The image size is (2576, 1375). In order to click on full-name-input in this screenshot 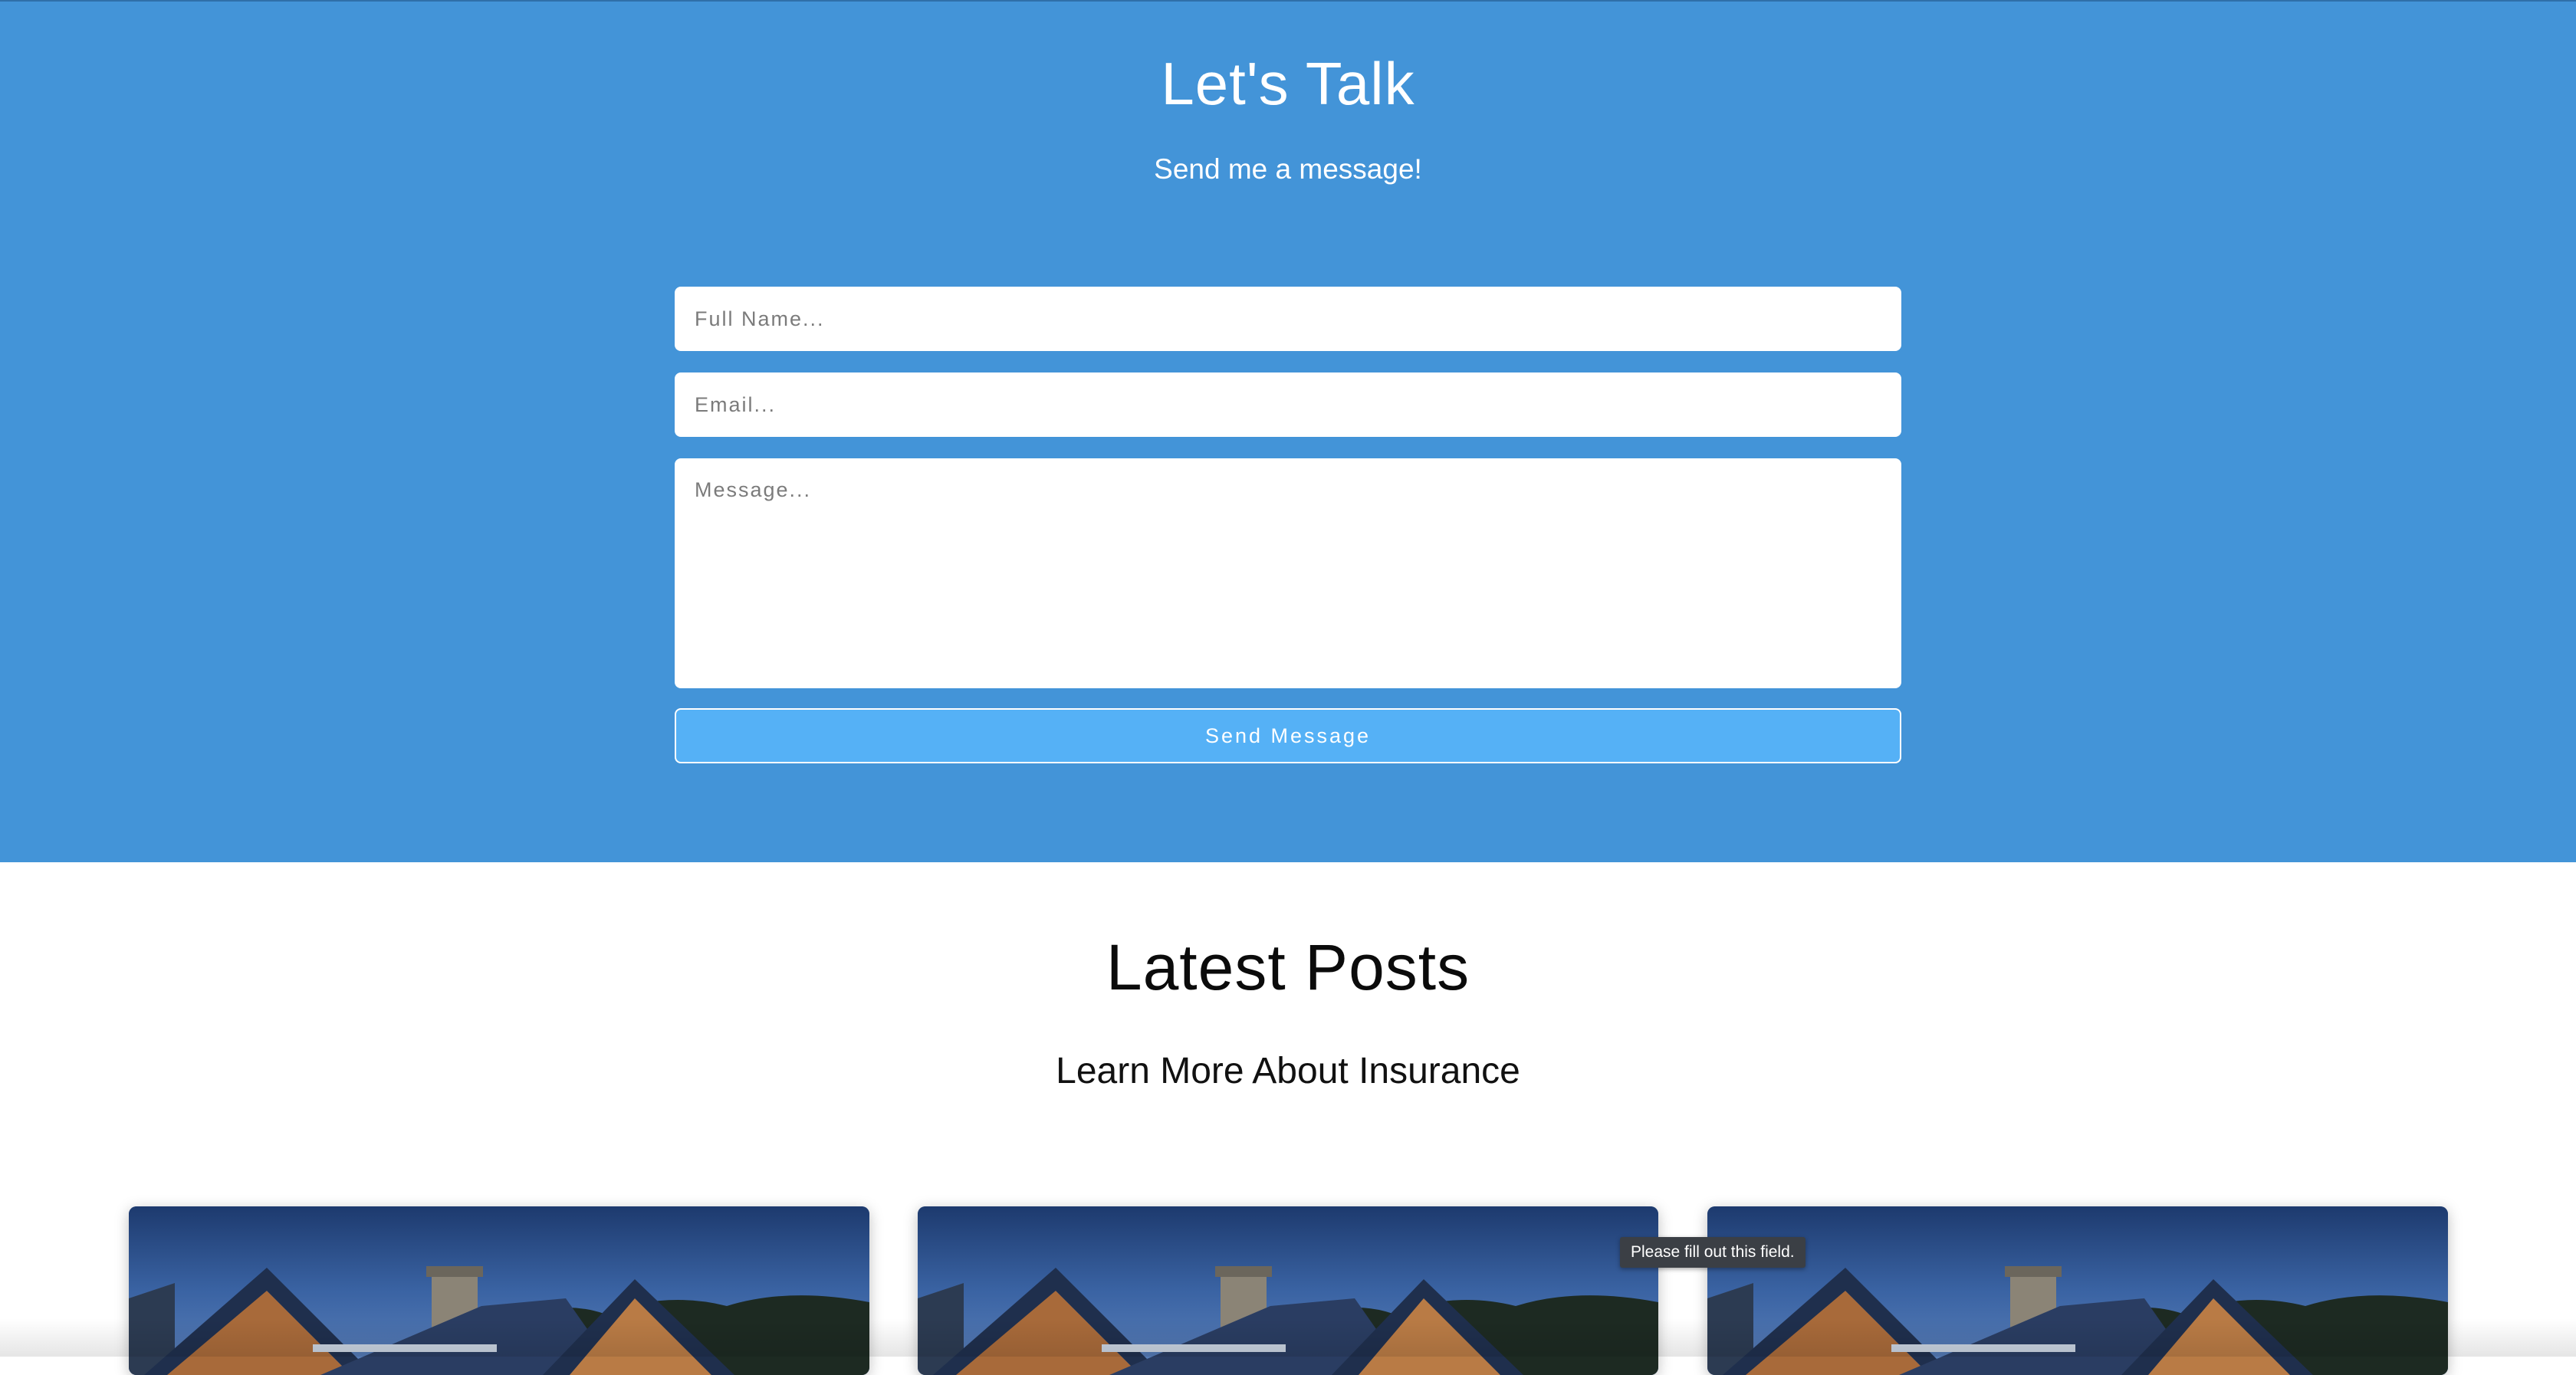, I will do `click(1288, 319)`.